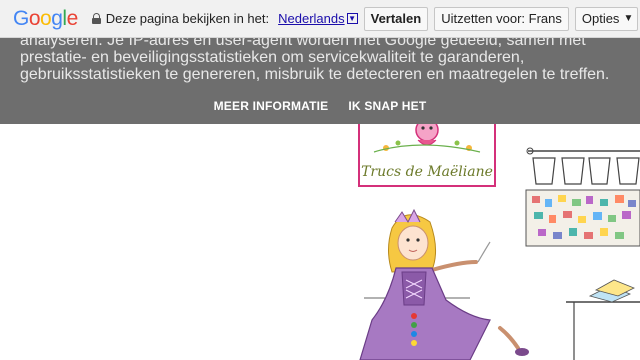  I want to click on blog-logo-text: Trucs de Maëliane, so click(427, 172).